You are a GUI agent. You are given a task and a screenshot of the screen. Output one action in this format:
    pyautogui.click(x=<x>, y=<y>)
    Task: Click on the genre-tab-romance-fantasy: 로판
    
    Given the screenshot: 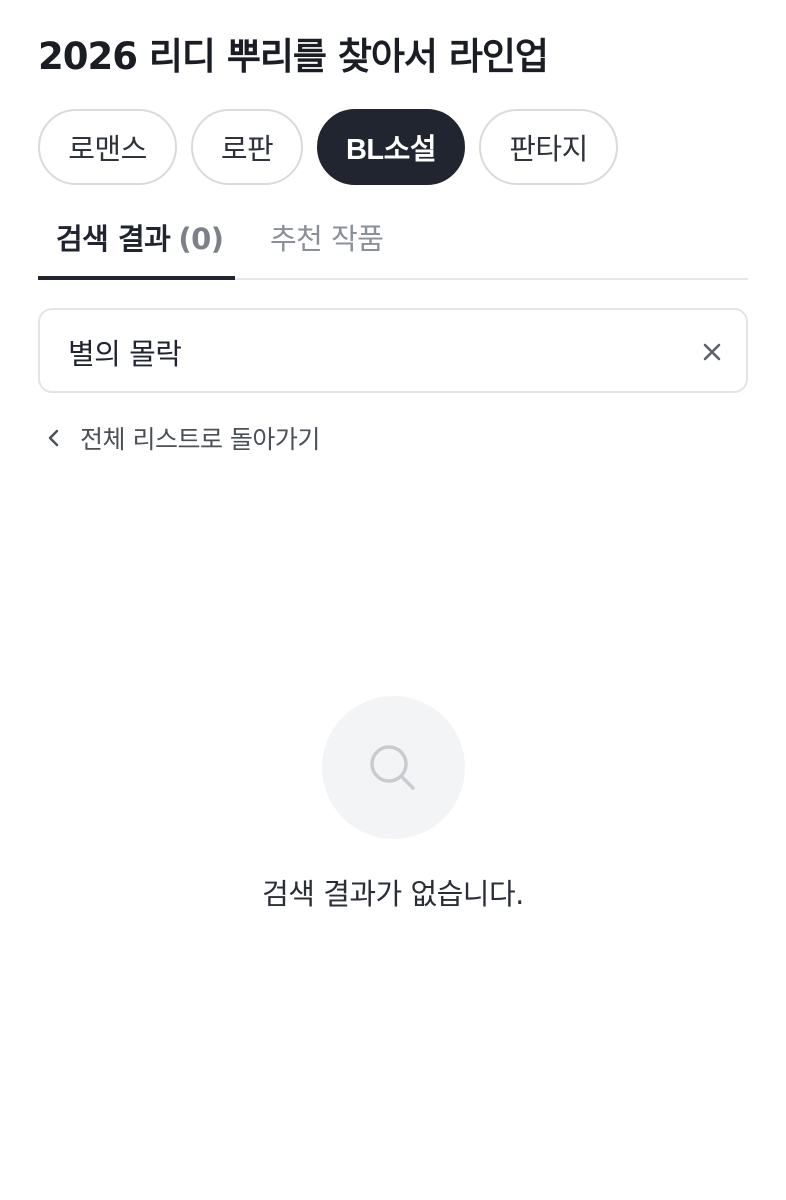 What is the action you would take?
    pyautogui.click(x=247, y=147)
    